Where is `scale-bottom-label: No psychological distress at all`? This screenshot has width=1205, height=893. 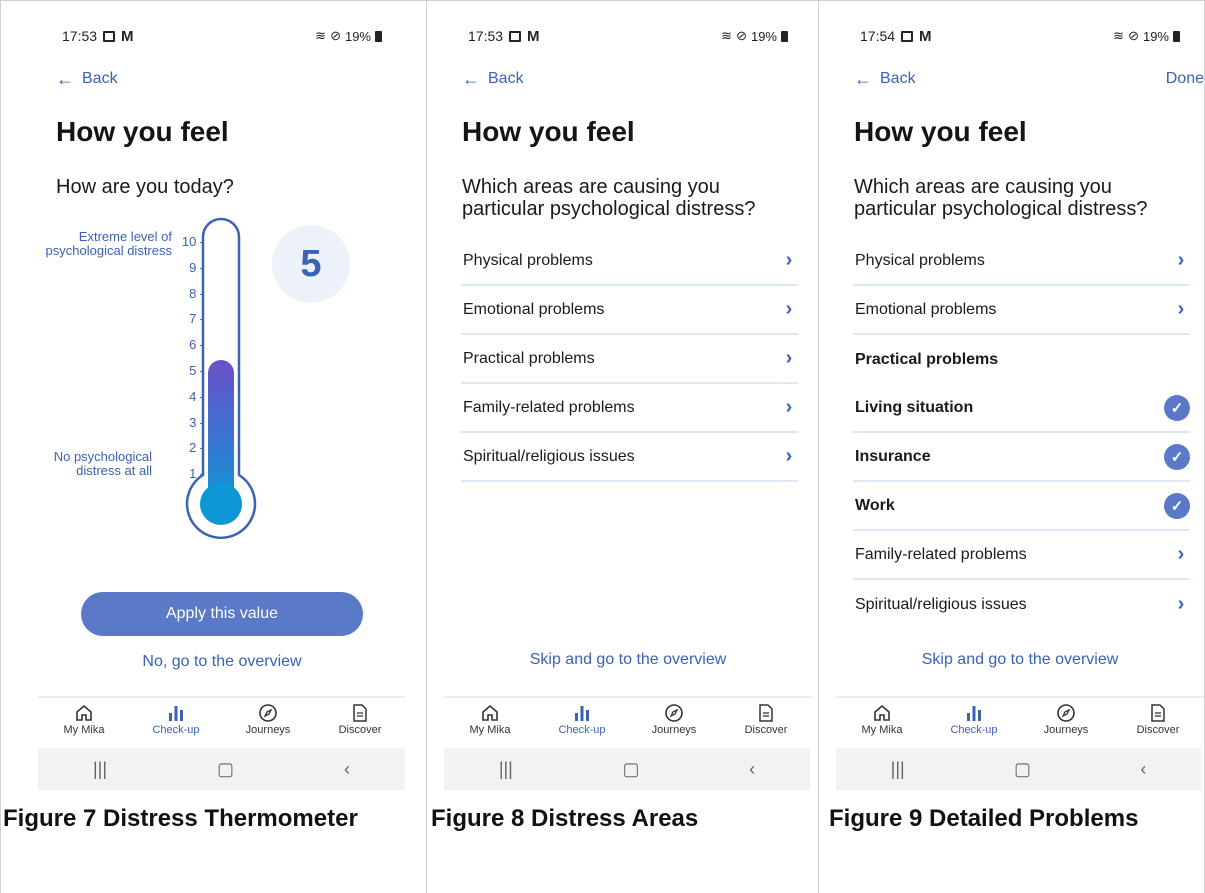 scale-bottom-label: No psychological distress at all is located at coordinates (102, 463).